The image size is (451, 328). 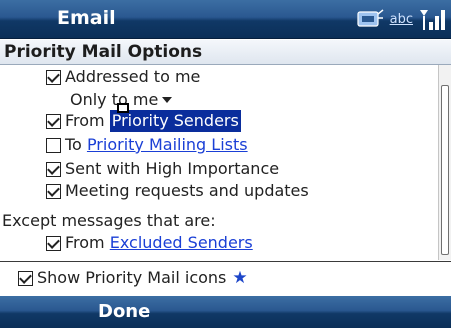 What do you see at coordinates (181, 243) in the screenshot?
I see `excluded-senders-link: Excluded Senders` at bounding box center [181, 243].